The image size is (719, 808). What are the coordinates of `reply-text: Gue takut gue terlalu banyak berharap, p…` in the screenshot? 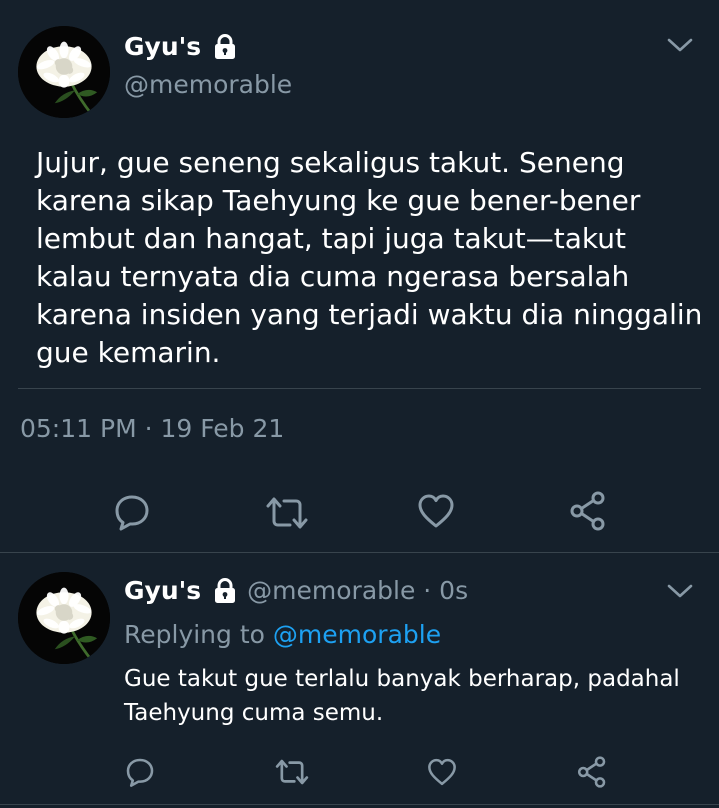 It's located at (402, 696).